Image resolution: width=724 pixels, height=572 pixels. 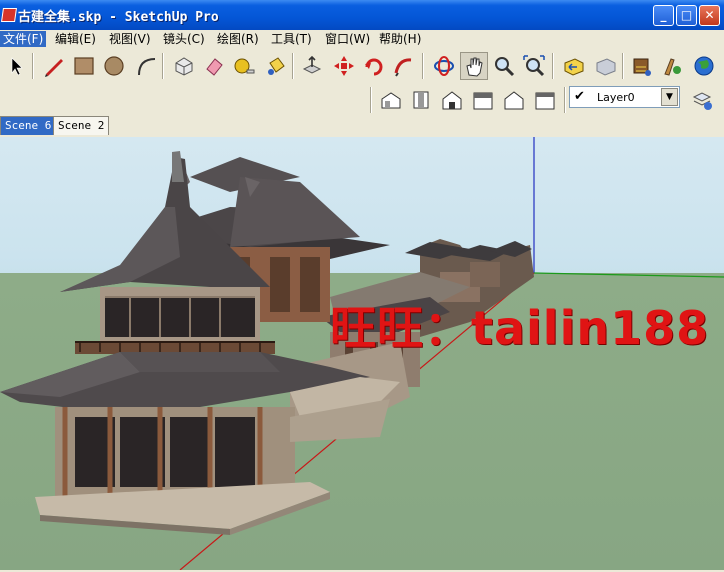 I want to click on layer-dropdown: ✔ Layer0 ▼, so click(x=624, y=97).